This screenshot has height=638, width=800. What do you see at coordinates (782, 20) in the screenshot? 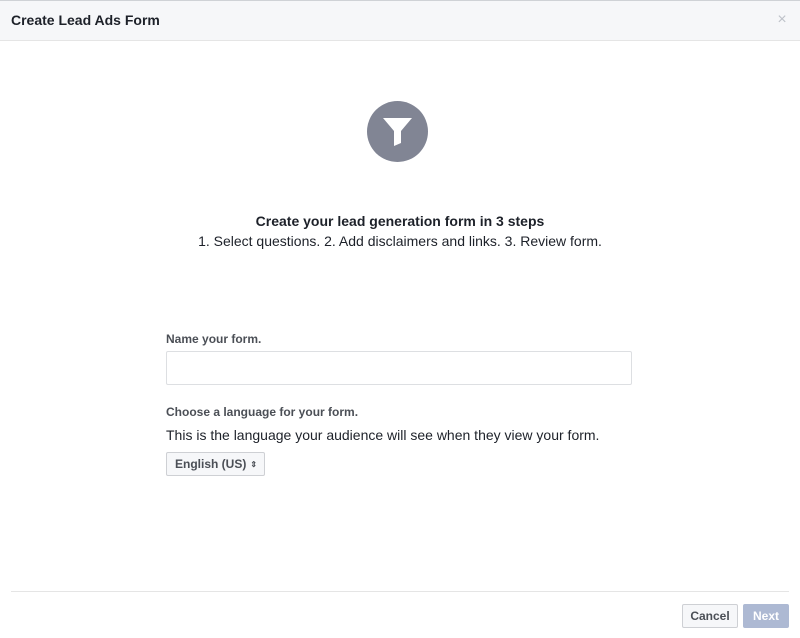
I see `close-icon: ×` at bounding box center [782, 20].